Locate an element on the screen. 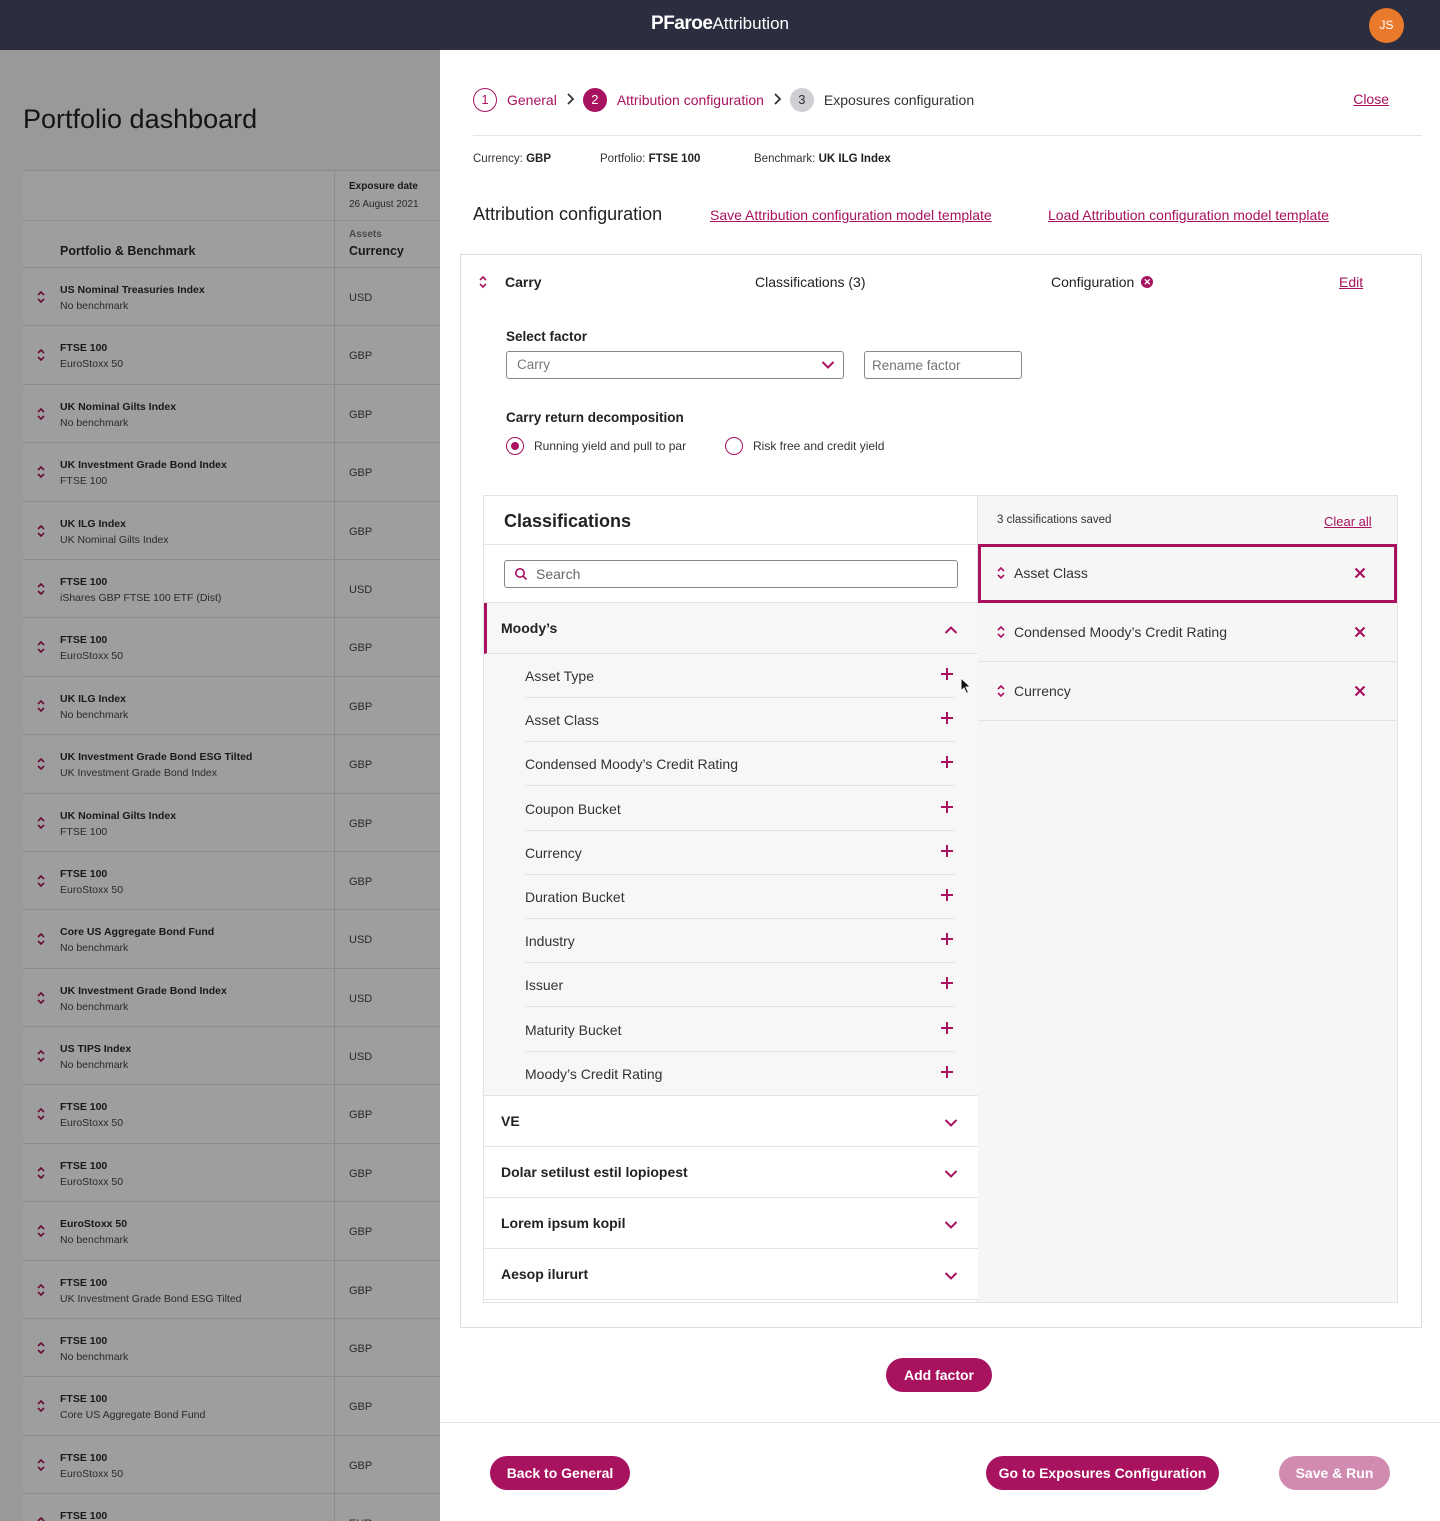  classification-item: Condensed Moody’s Credit Rating is located at coordinates (740, 764).